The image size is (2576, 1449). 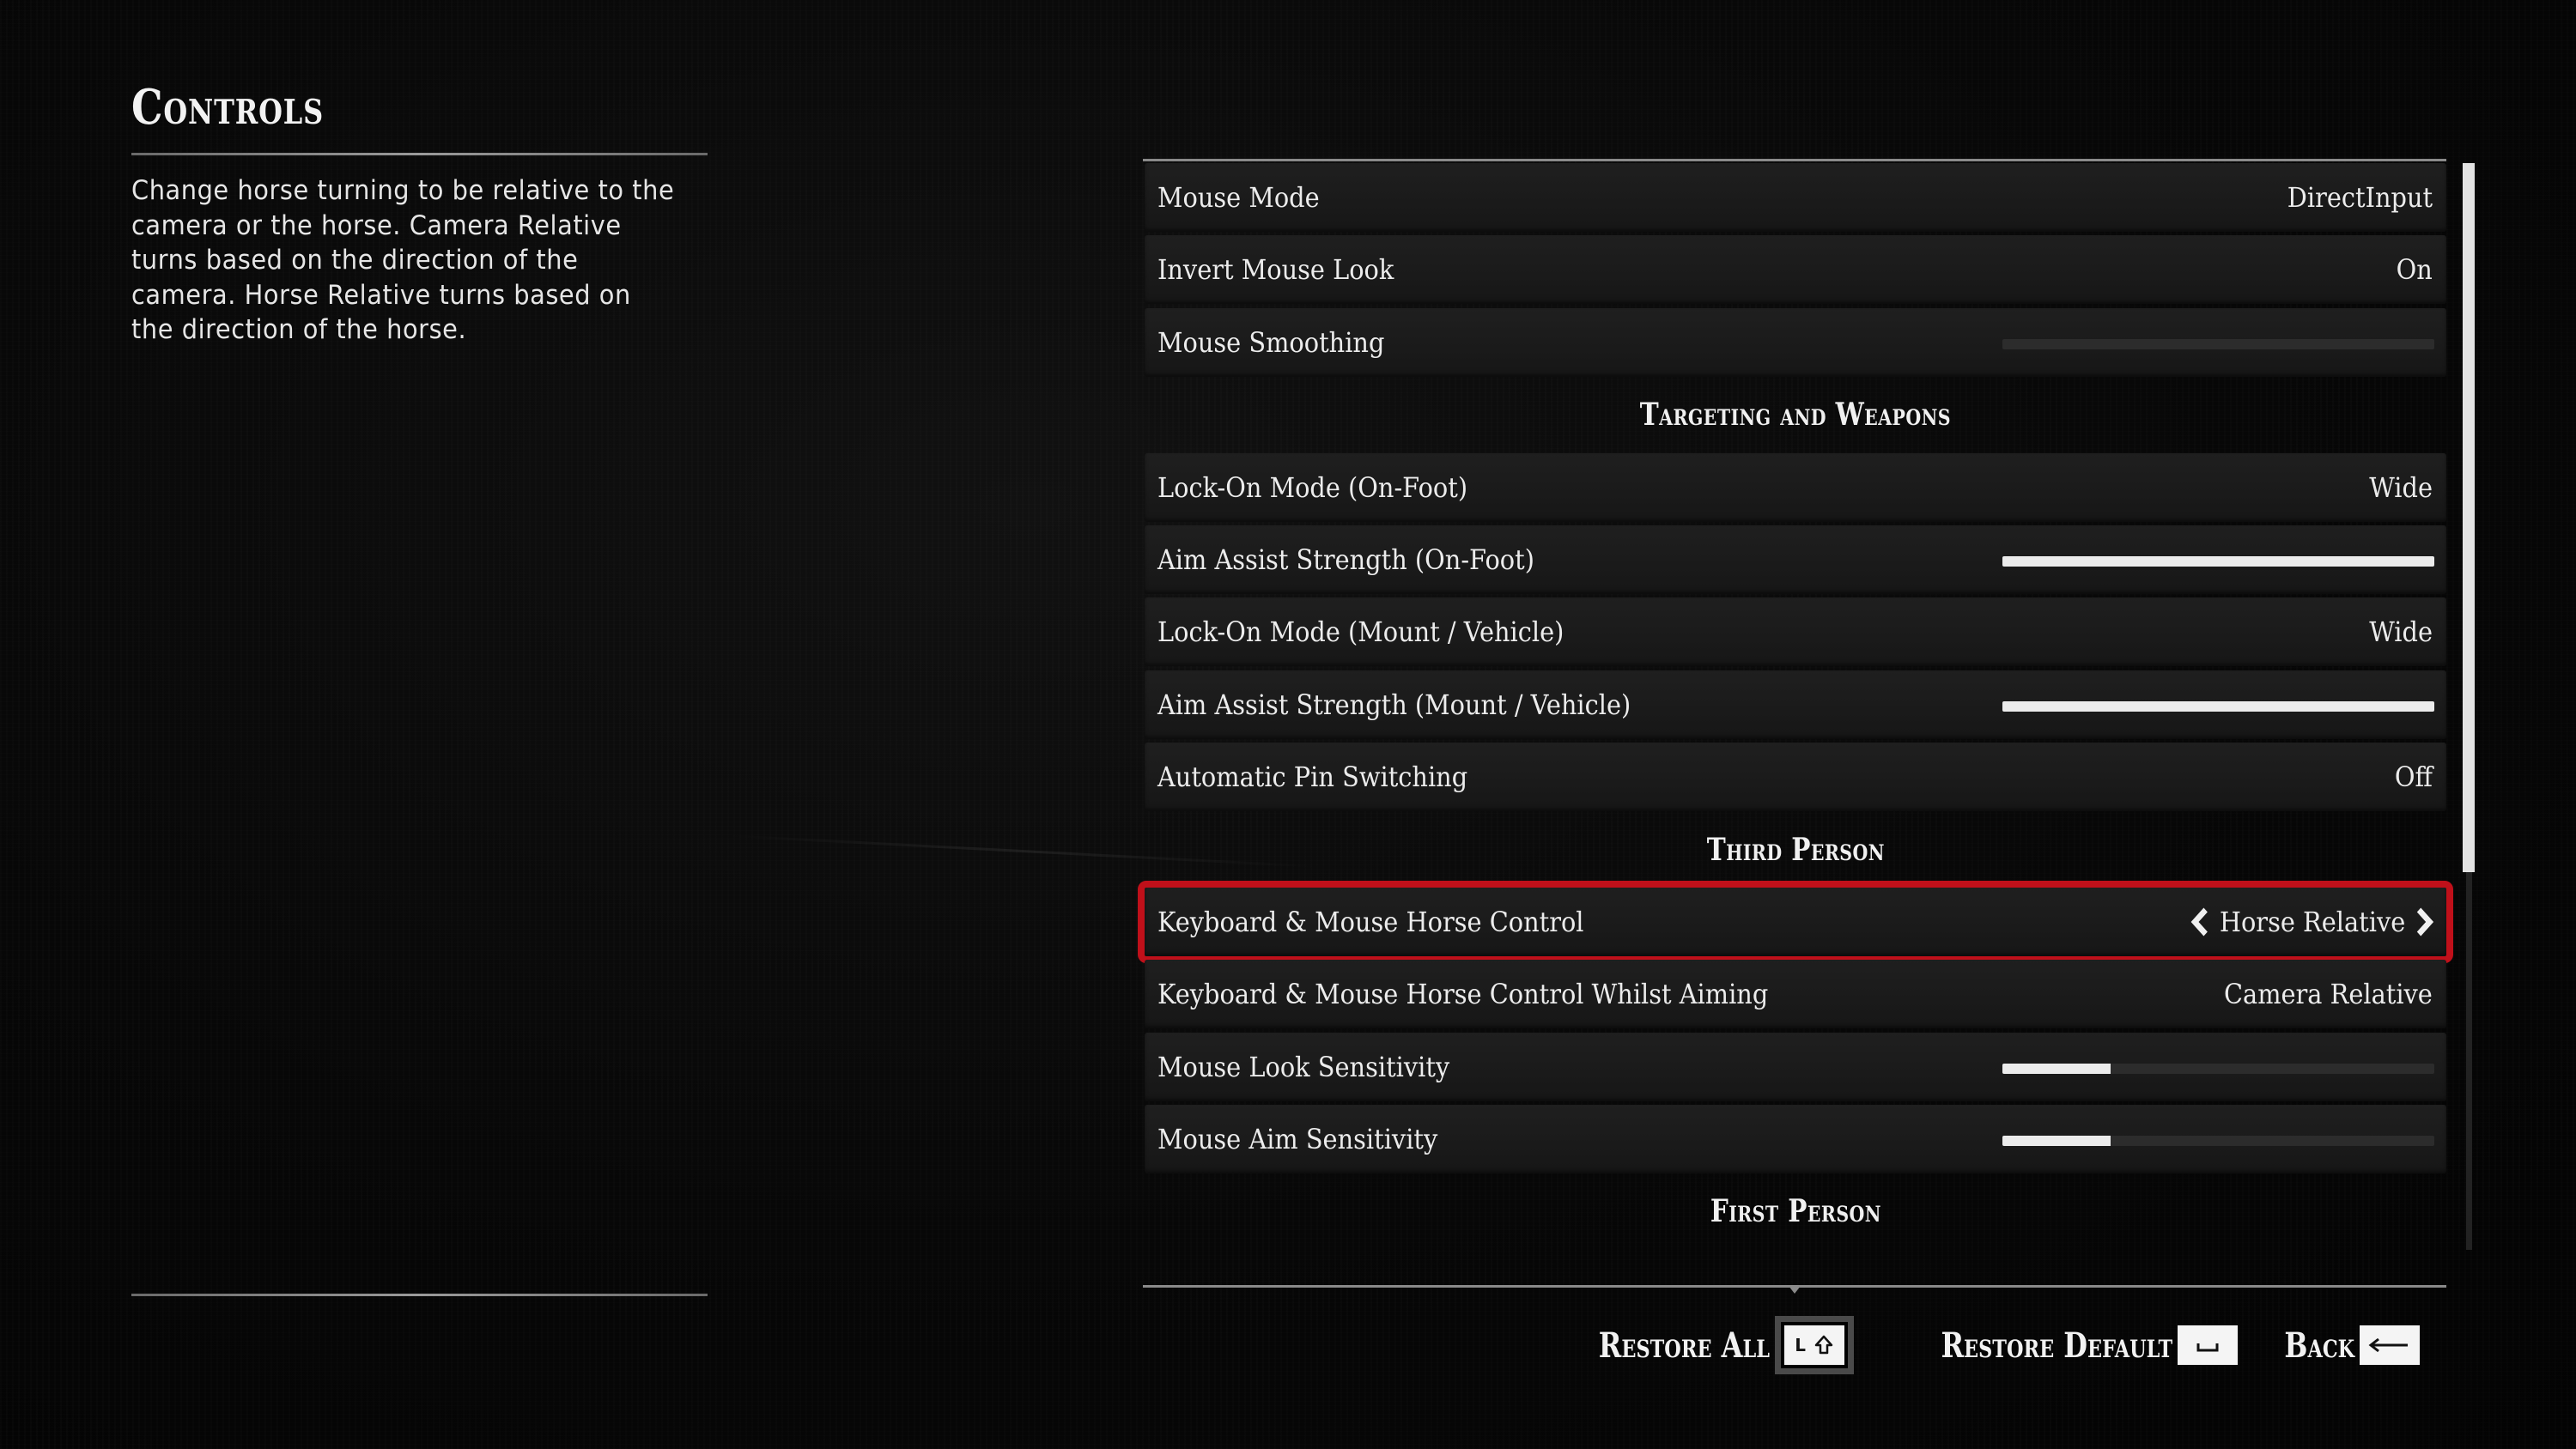 I want to click on restore-all-key-frame: L, so click(x=1814, y=1345).